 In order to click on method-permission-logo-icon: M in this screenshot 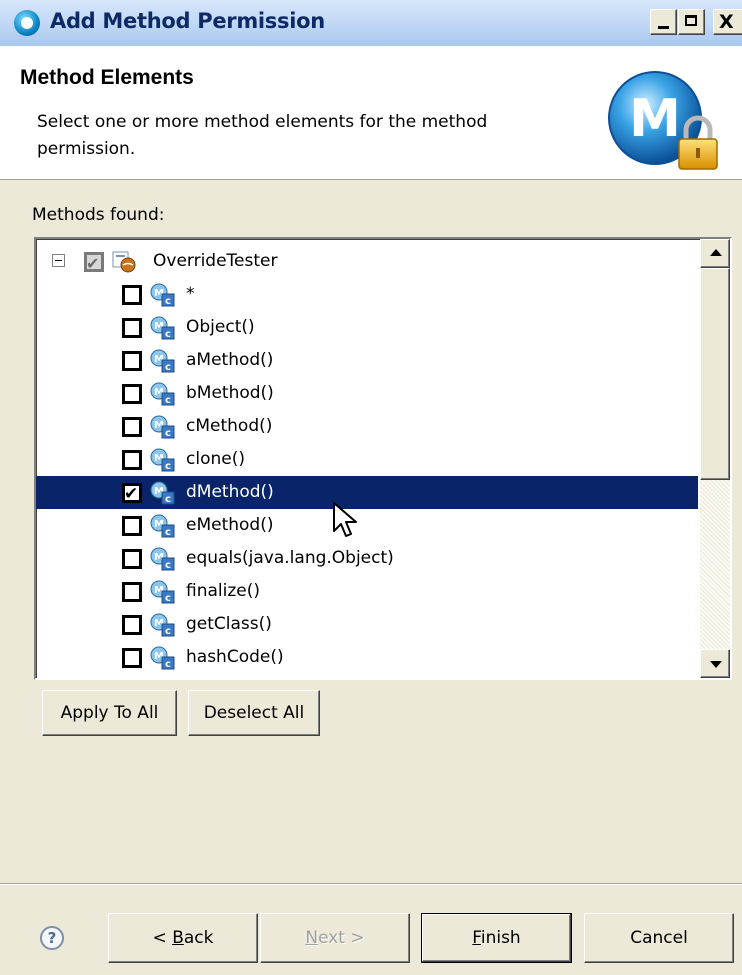, I will do `click(663, 120)`.